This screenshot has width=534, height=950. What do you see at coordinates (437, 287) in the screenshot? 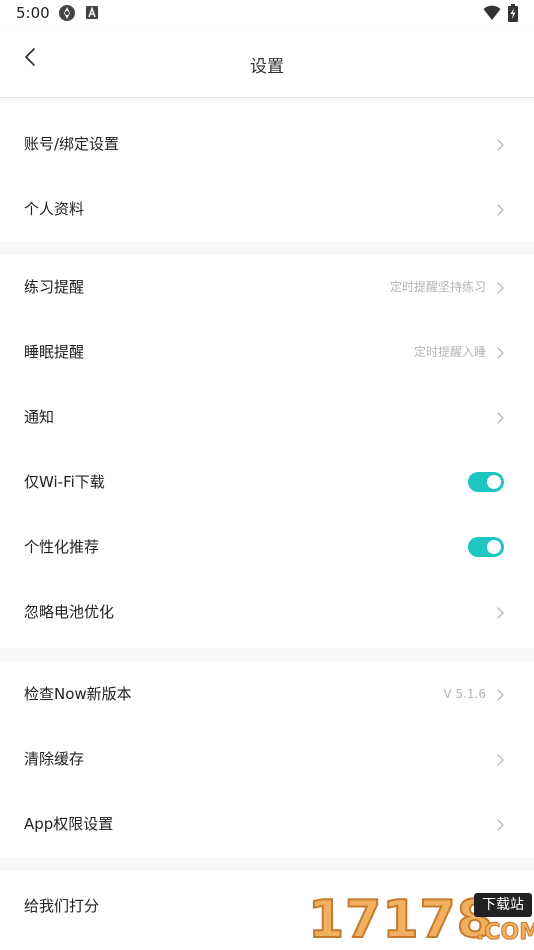
I see `row-value: 定时提醒坚持练习` at bounding box center [437, 287].